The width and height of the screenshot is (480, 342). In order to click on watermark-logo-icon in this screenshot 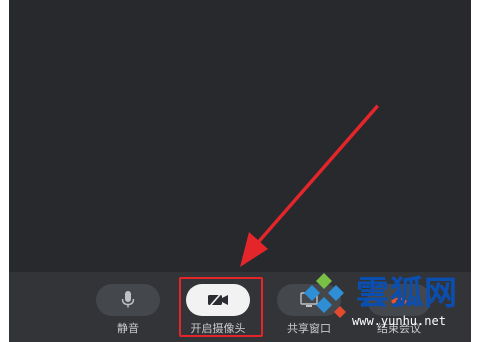, I will do `click(325, 295)`.